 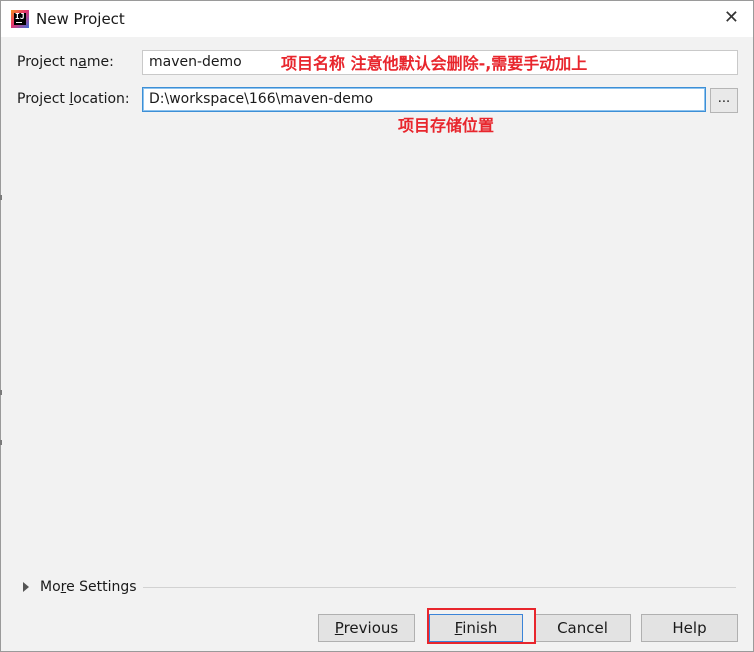 What do you see at coordinates (689, 628) in the screenshot?
I see `help-button: Help` at bounding box center [689, 628].